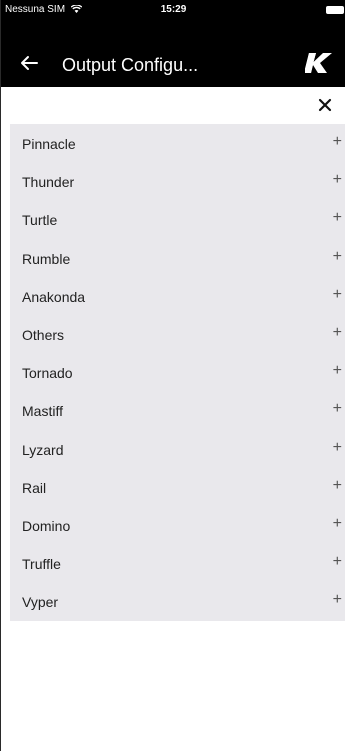 Image resolution: width=345 pixels, height=751 pixels. Describe the element at coordinates (177, 335) in the screenshot. I see `list-item: Others +` at that location.